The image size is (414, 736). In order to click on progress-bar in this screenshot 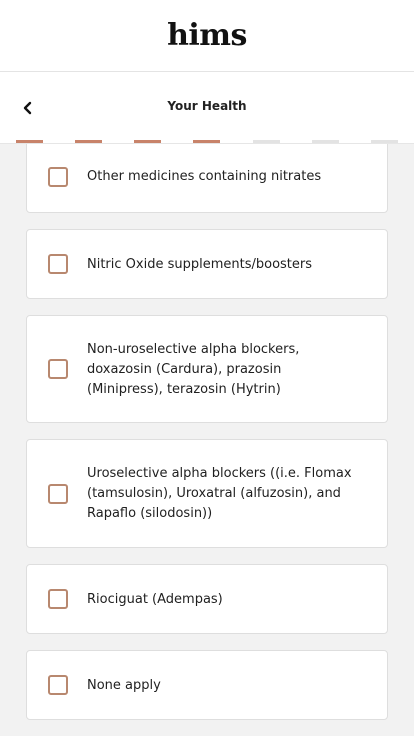, I will do `click(207, 141)`.